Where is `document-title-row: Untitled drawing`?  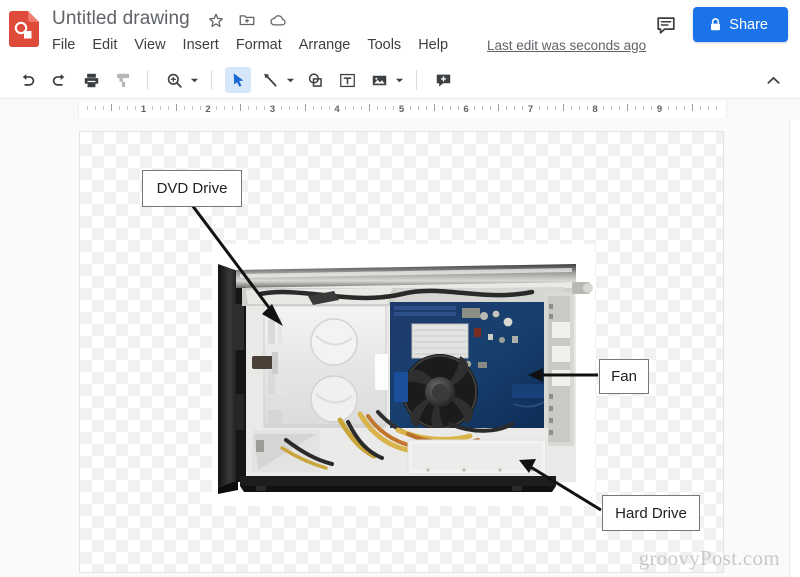 document-title-row: Untitled drawing is located at coordinates (169, 19).